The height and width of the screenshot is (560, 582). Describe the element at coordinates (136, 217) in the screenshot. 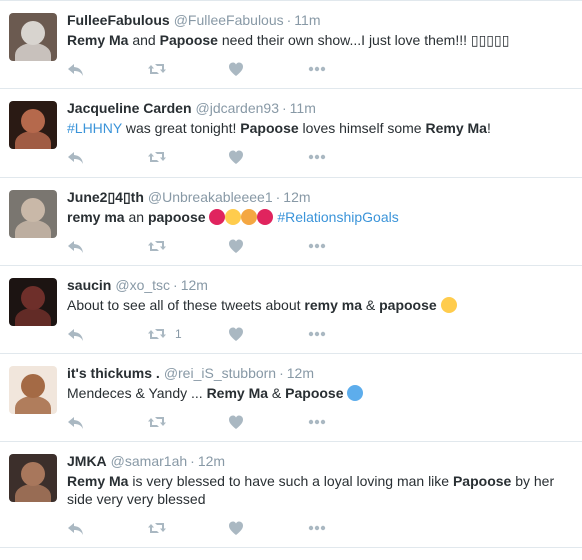

I see `tweet-text-segment: an` at that location.